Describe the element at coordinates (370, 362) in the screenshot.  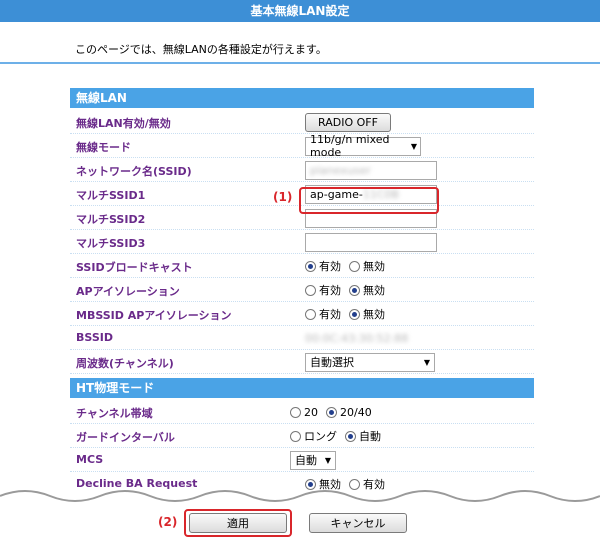
I see `channel-select: 自動選択 ▼` at that location.